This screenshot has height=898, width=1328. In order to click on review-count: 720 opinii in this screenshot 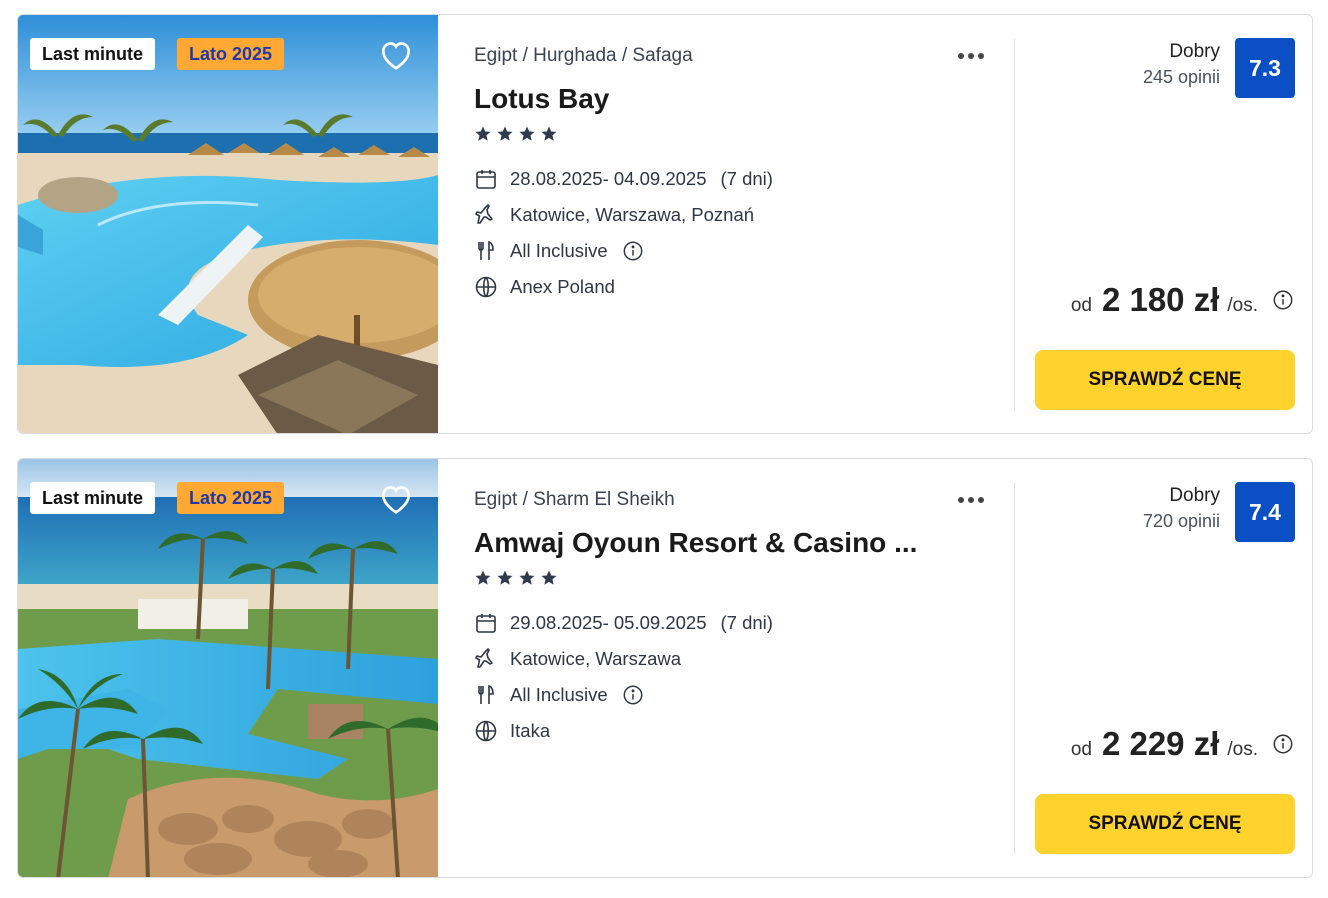, I will do `click(1181, 521)`.